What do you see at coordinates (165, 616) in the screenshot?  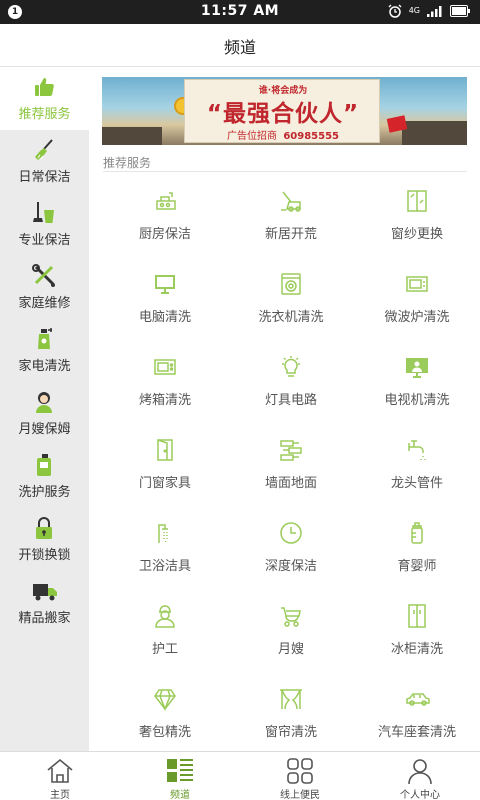 I see `caregiver-icon` at bounding box center [165, 616].